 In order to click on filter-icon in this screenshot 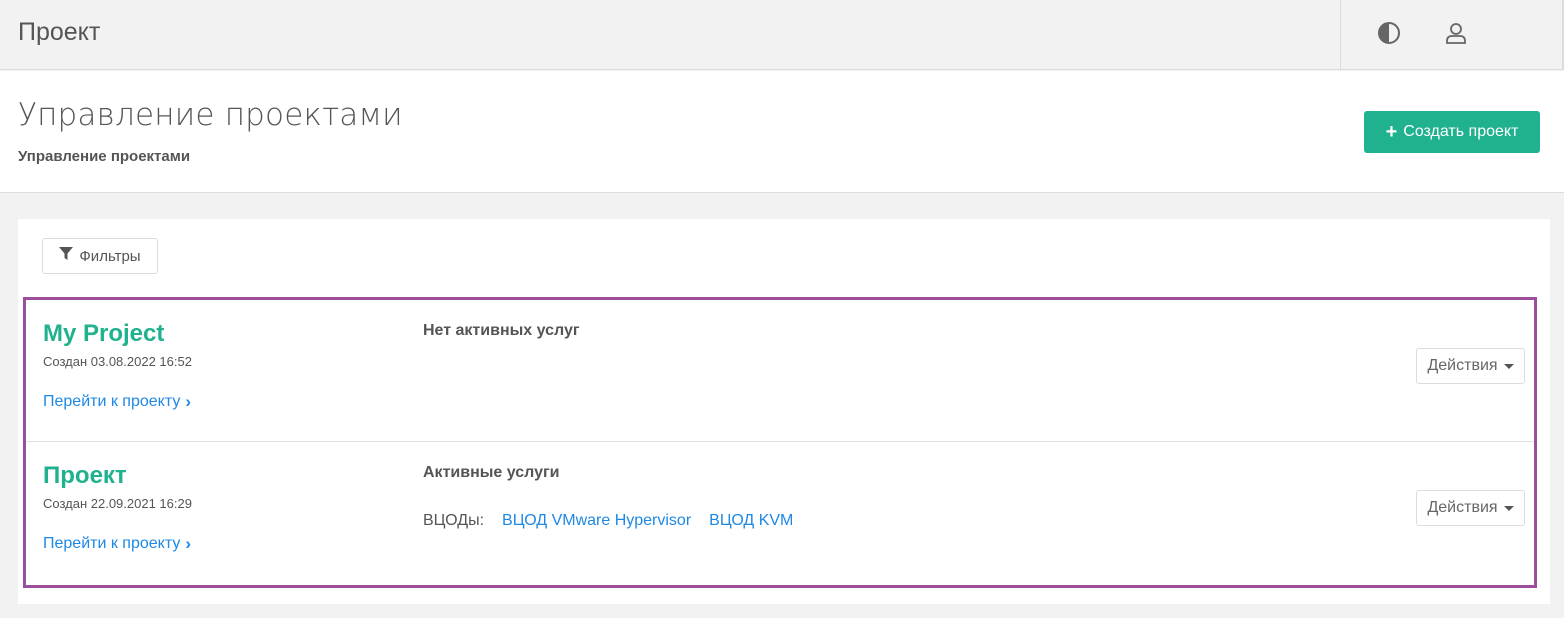, I will do `click(66, 256)`.